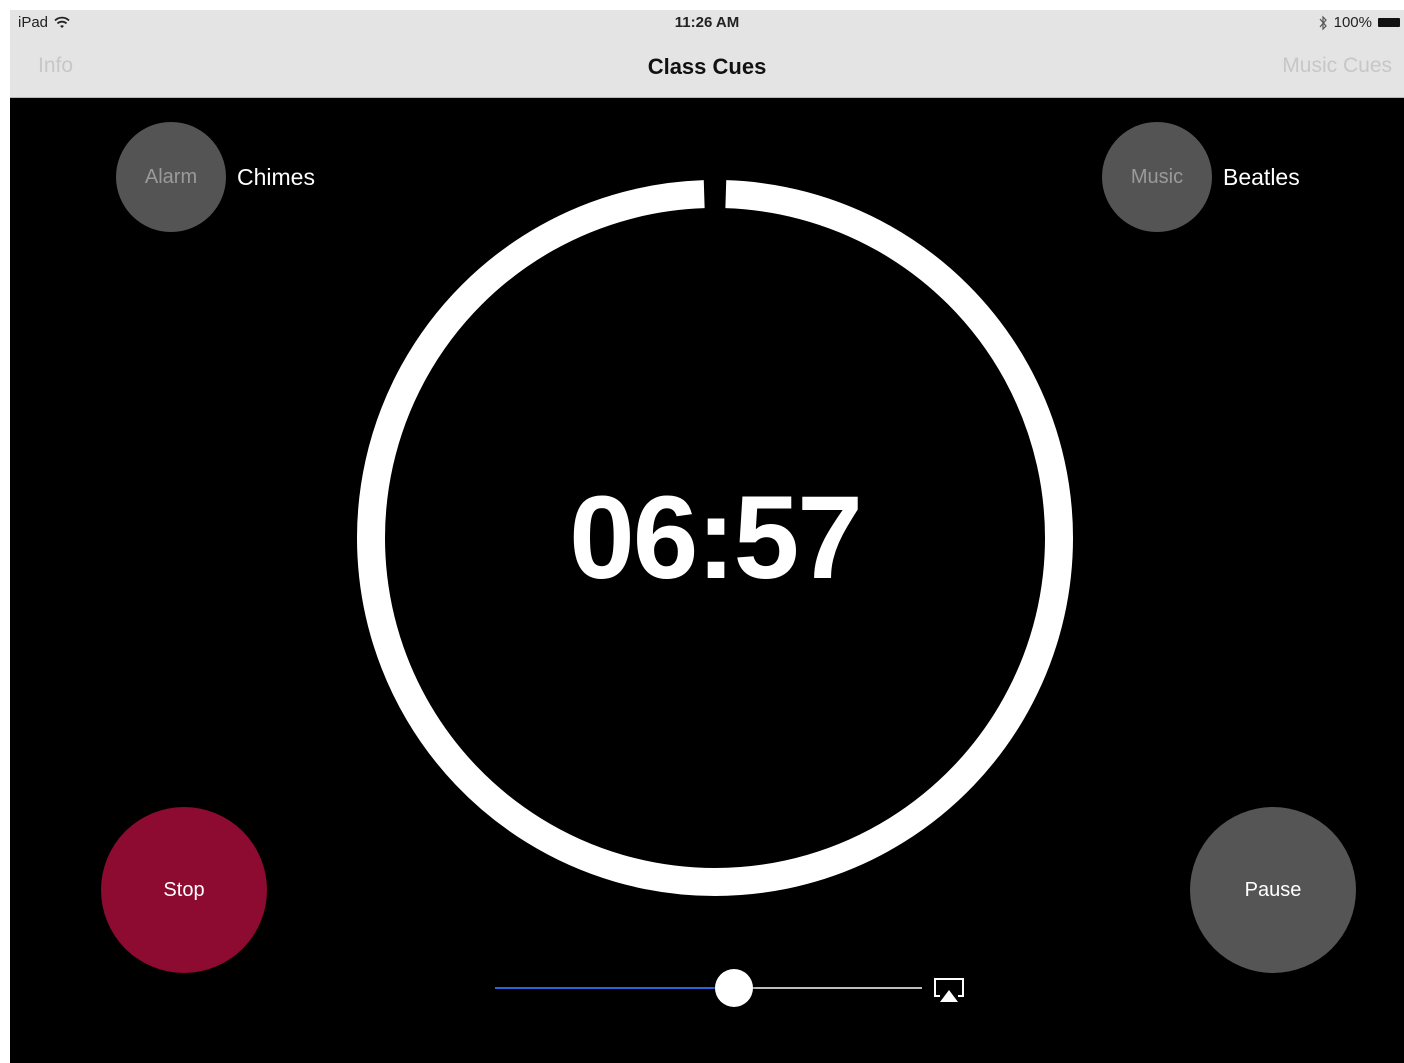 The width and height of the screenshot is (1404, 1063). I want to click on status-right: 100%, so click(1359, 22).